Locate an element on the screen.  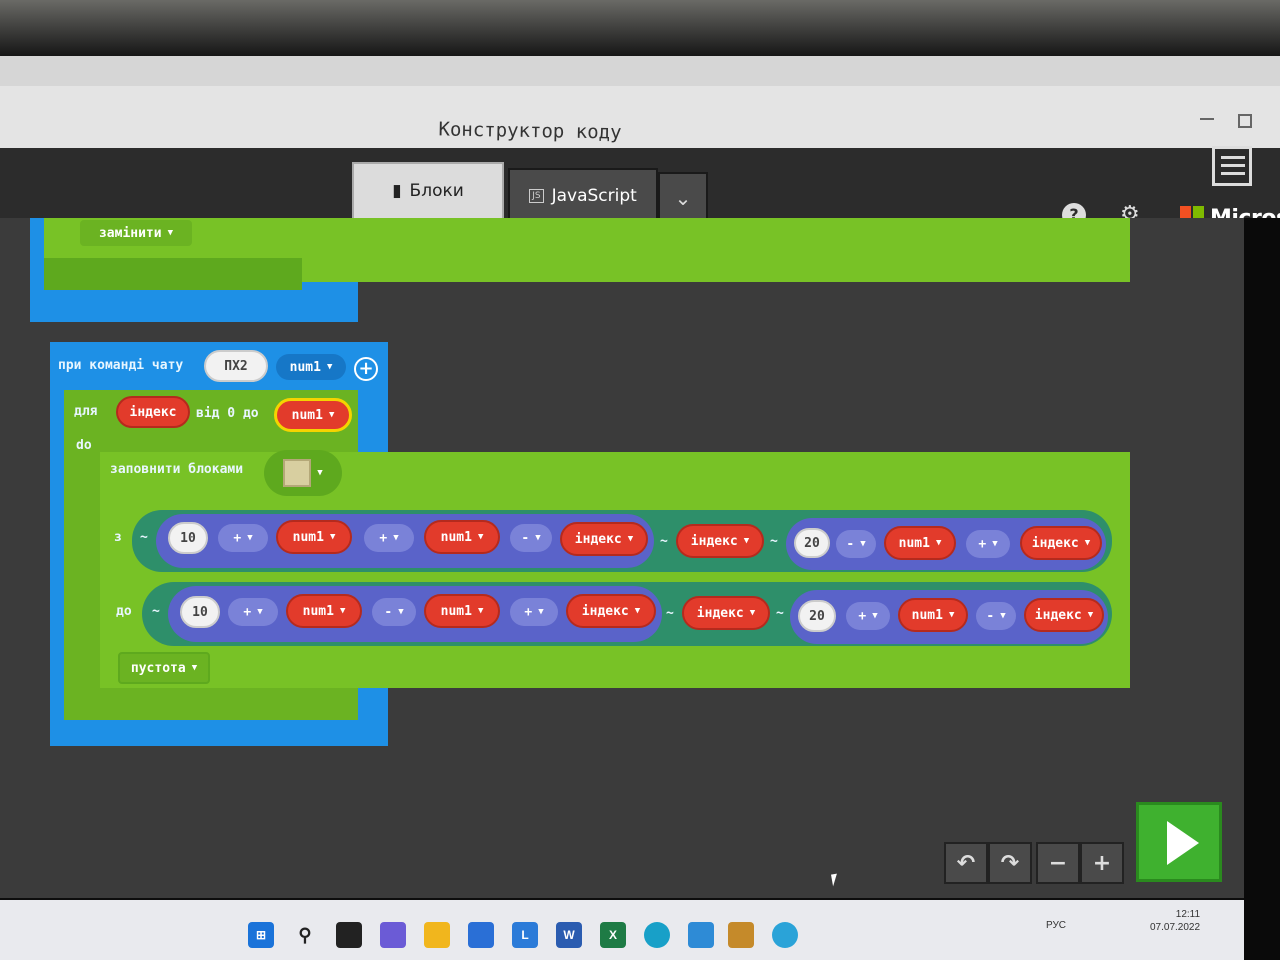
tab-javascript: JS JavaScript is located at coordinates (583, 196).